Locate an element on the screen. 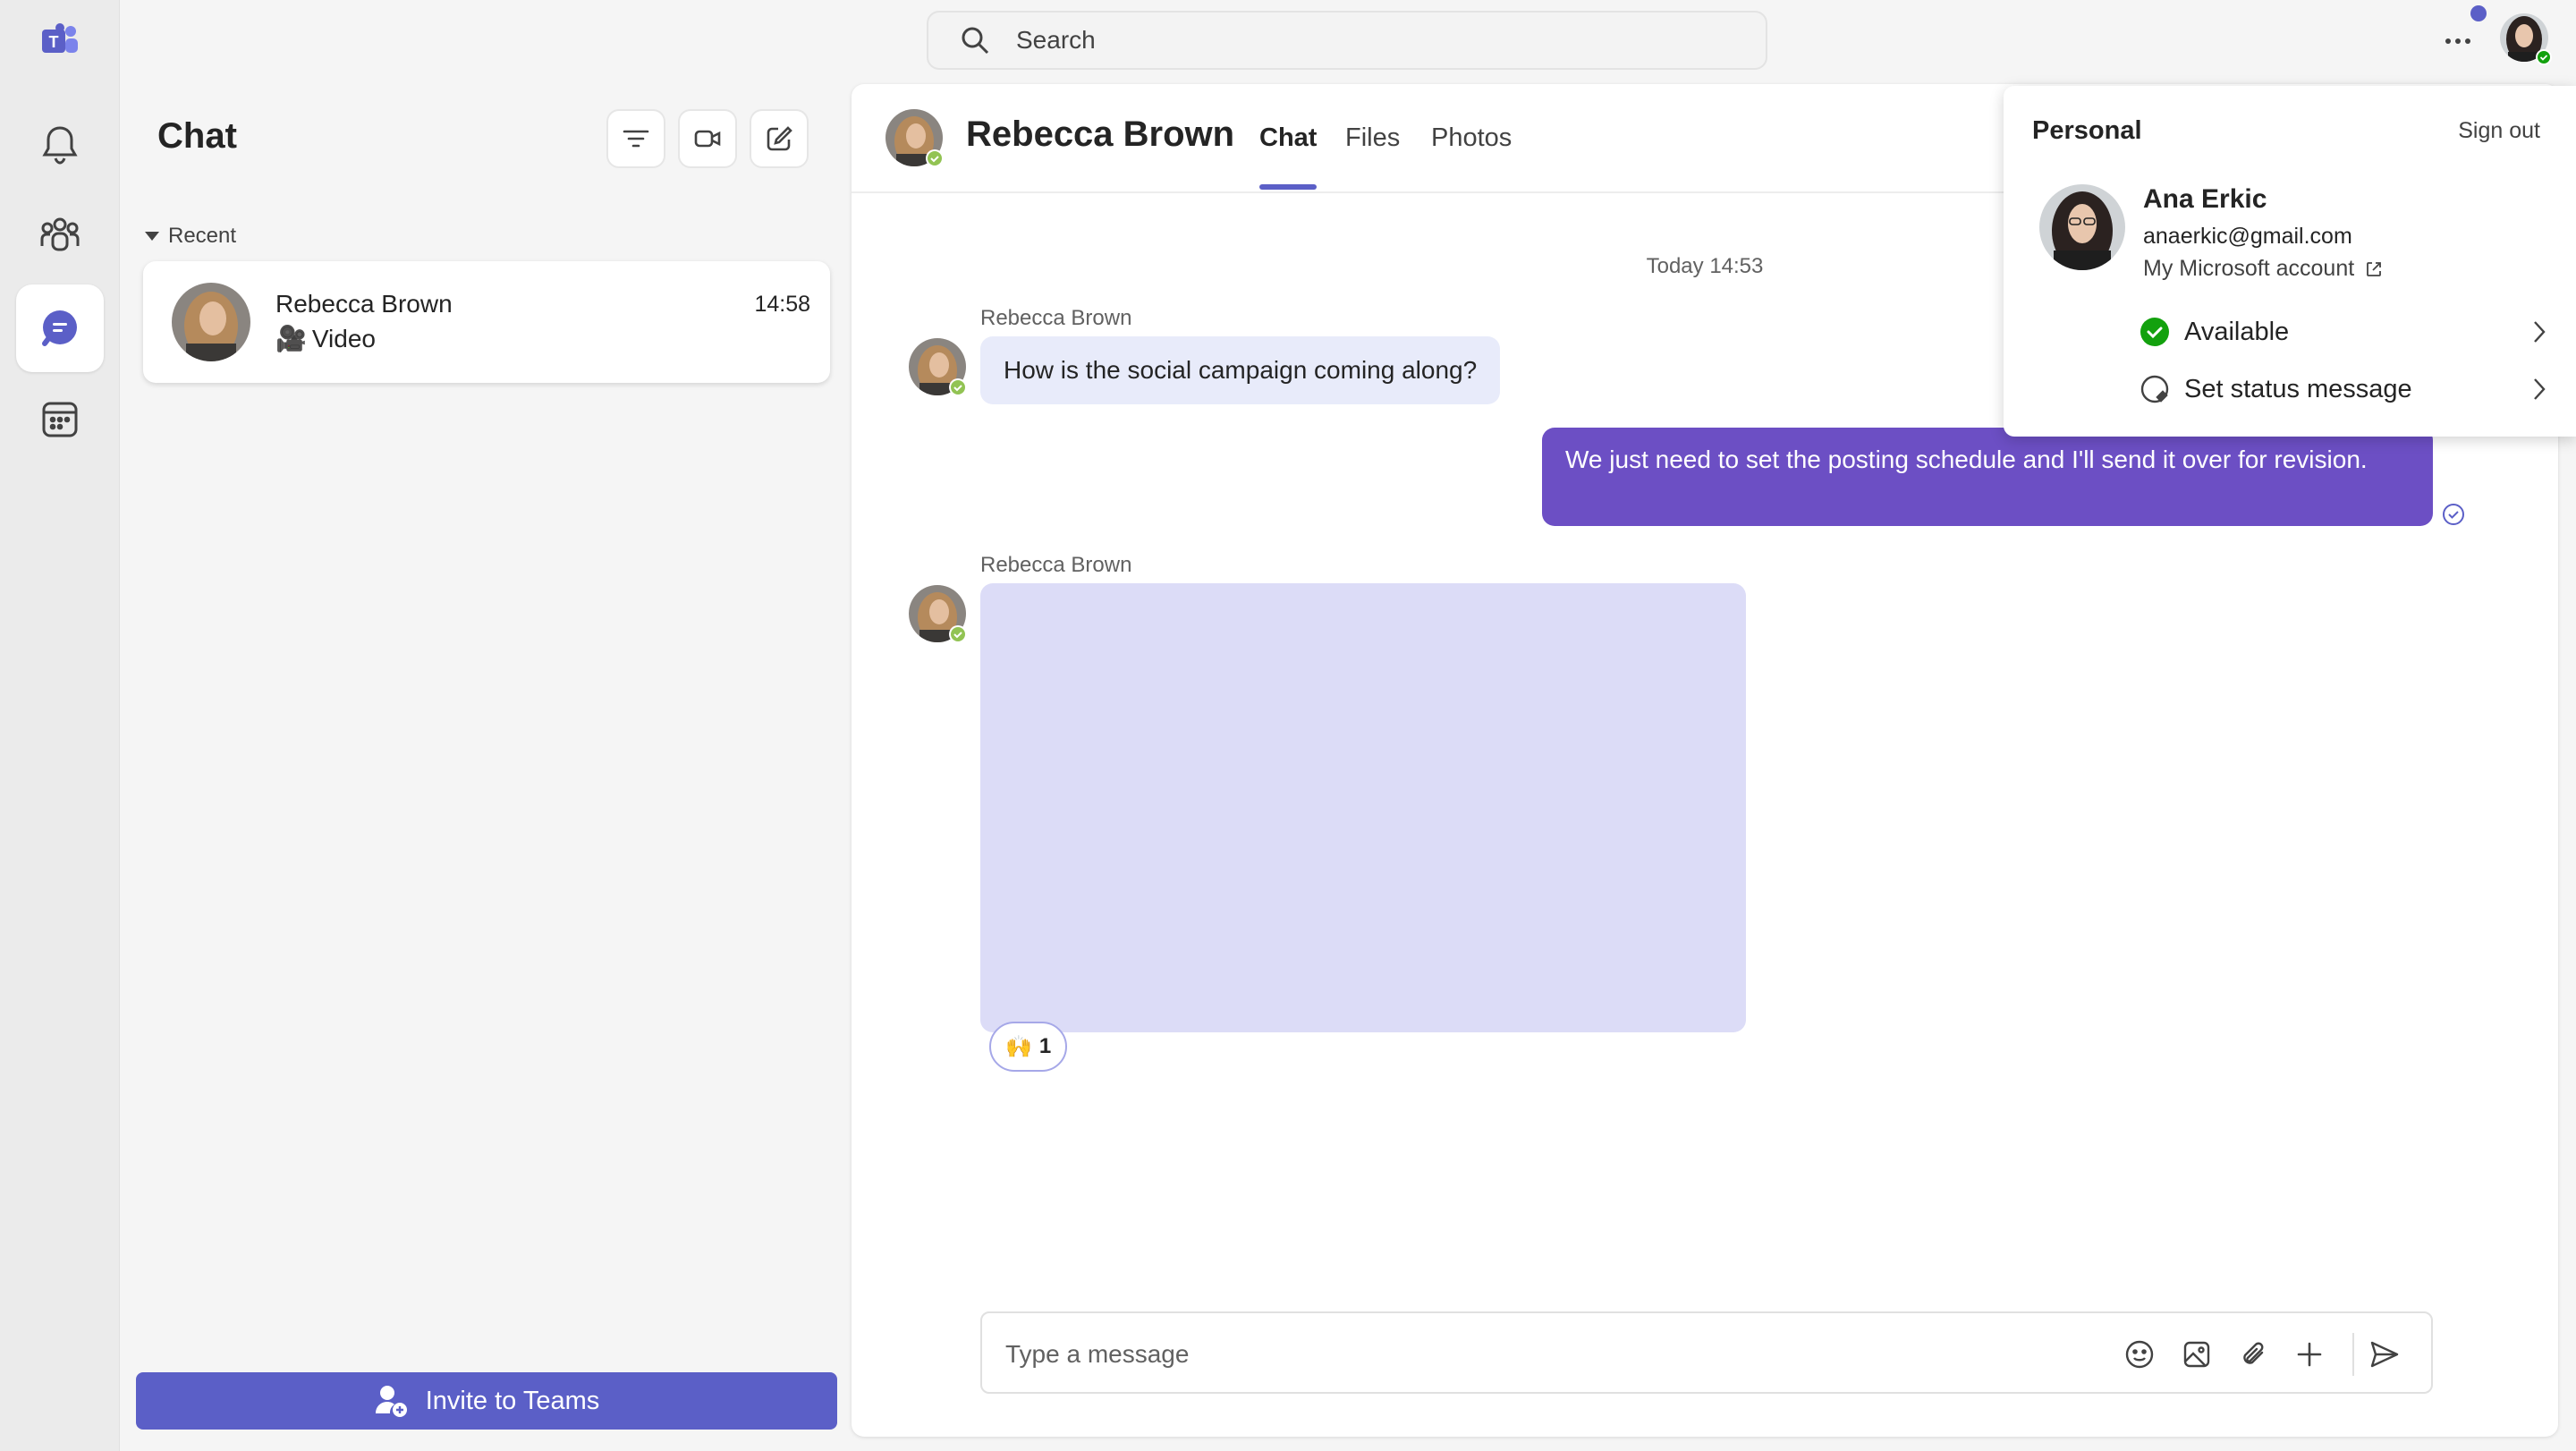 This screenshot has height=1451, width=2576. app-rail: T is located at coordinates (60, 726).